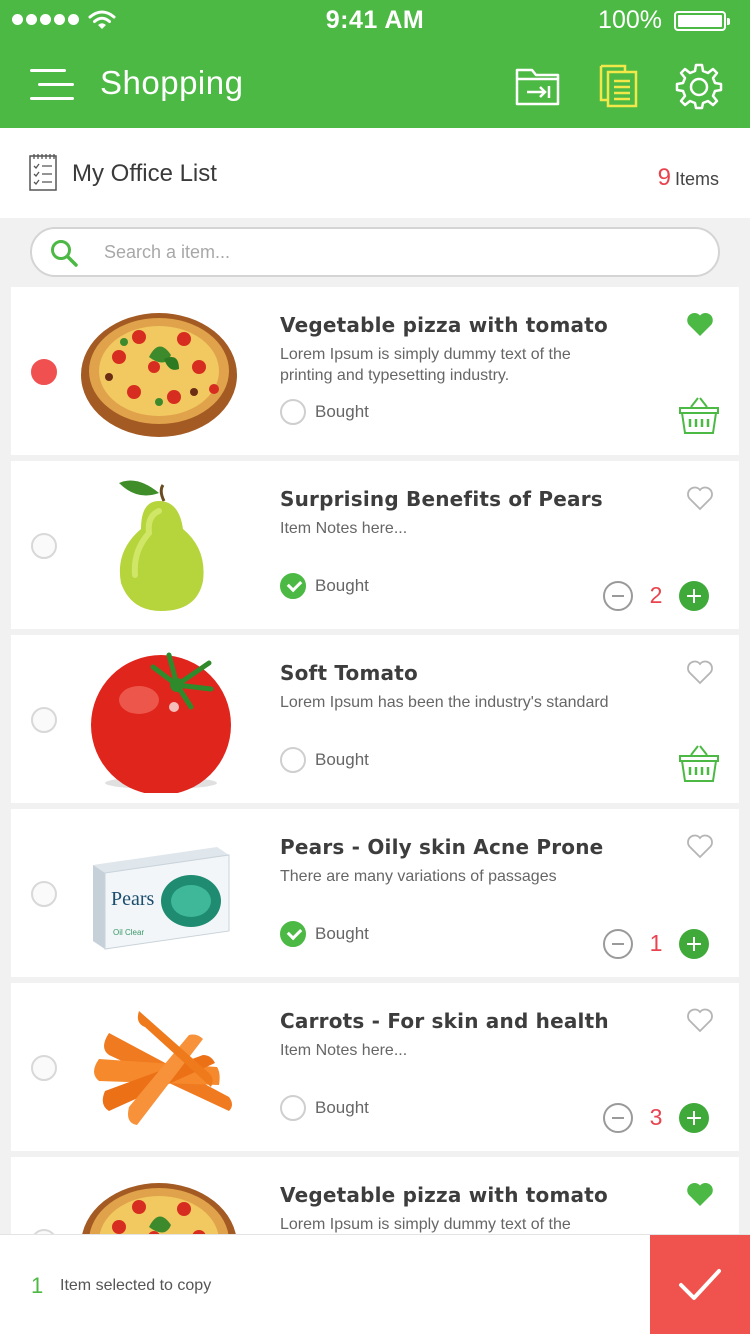  What do you see at coordinates (664, 177) in the screenshot?
I see `item-count-number: 9` at bounding box center [664, 177].